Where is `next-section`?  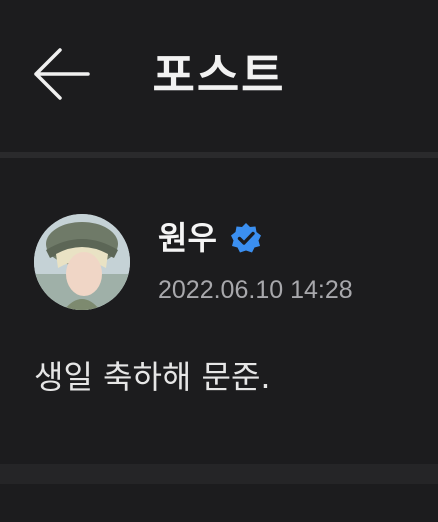 next-section is located at coordinates (219, 503).